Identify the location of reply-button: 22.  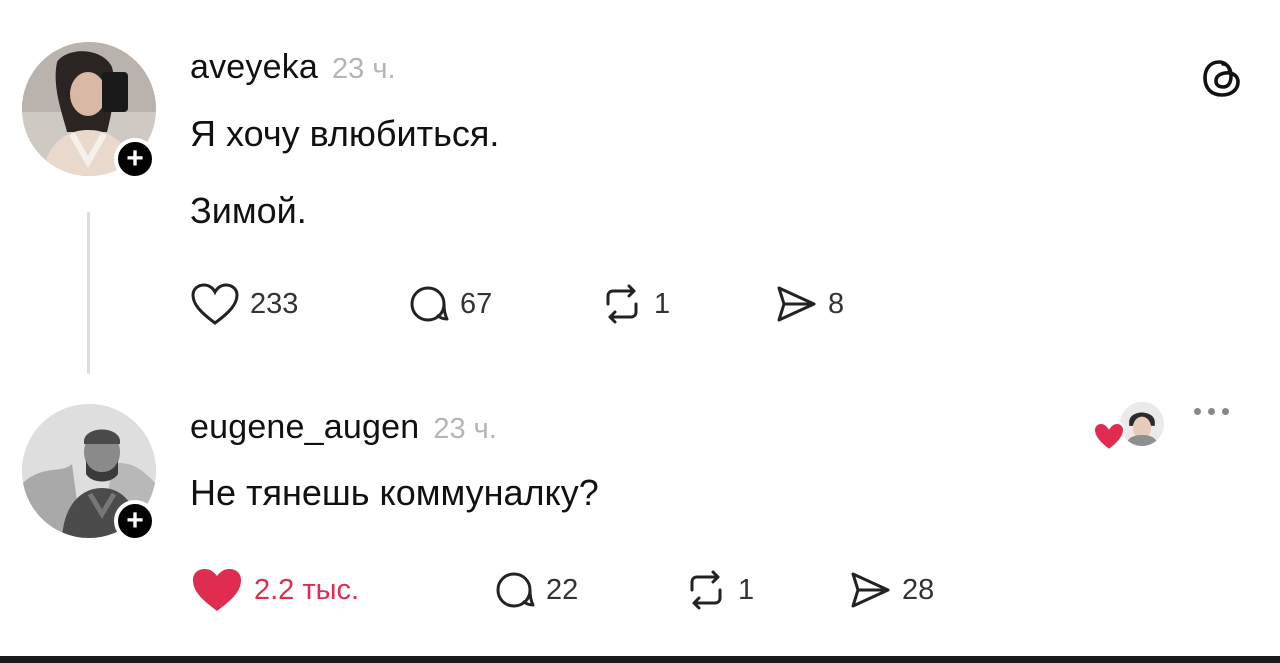
(588, 590).